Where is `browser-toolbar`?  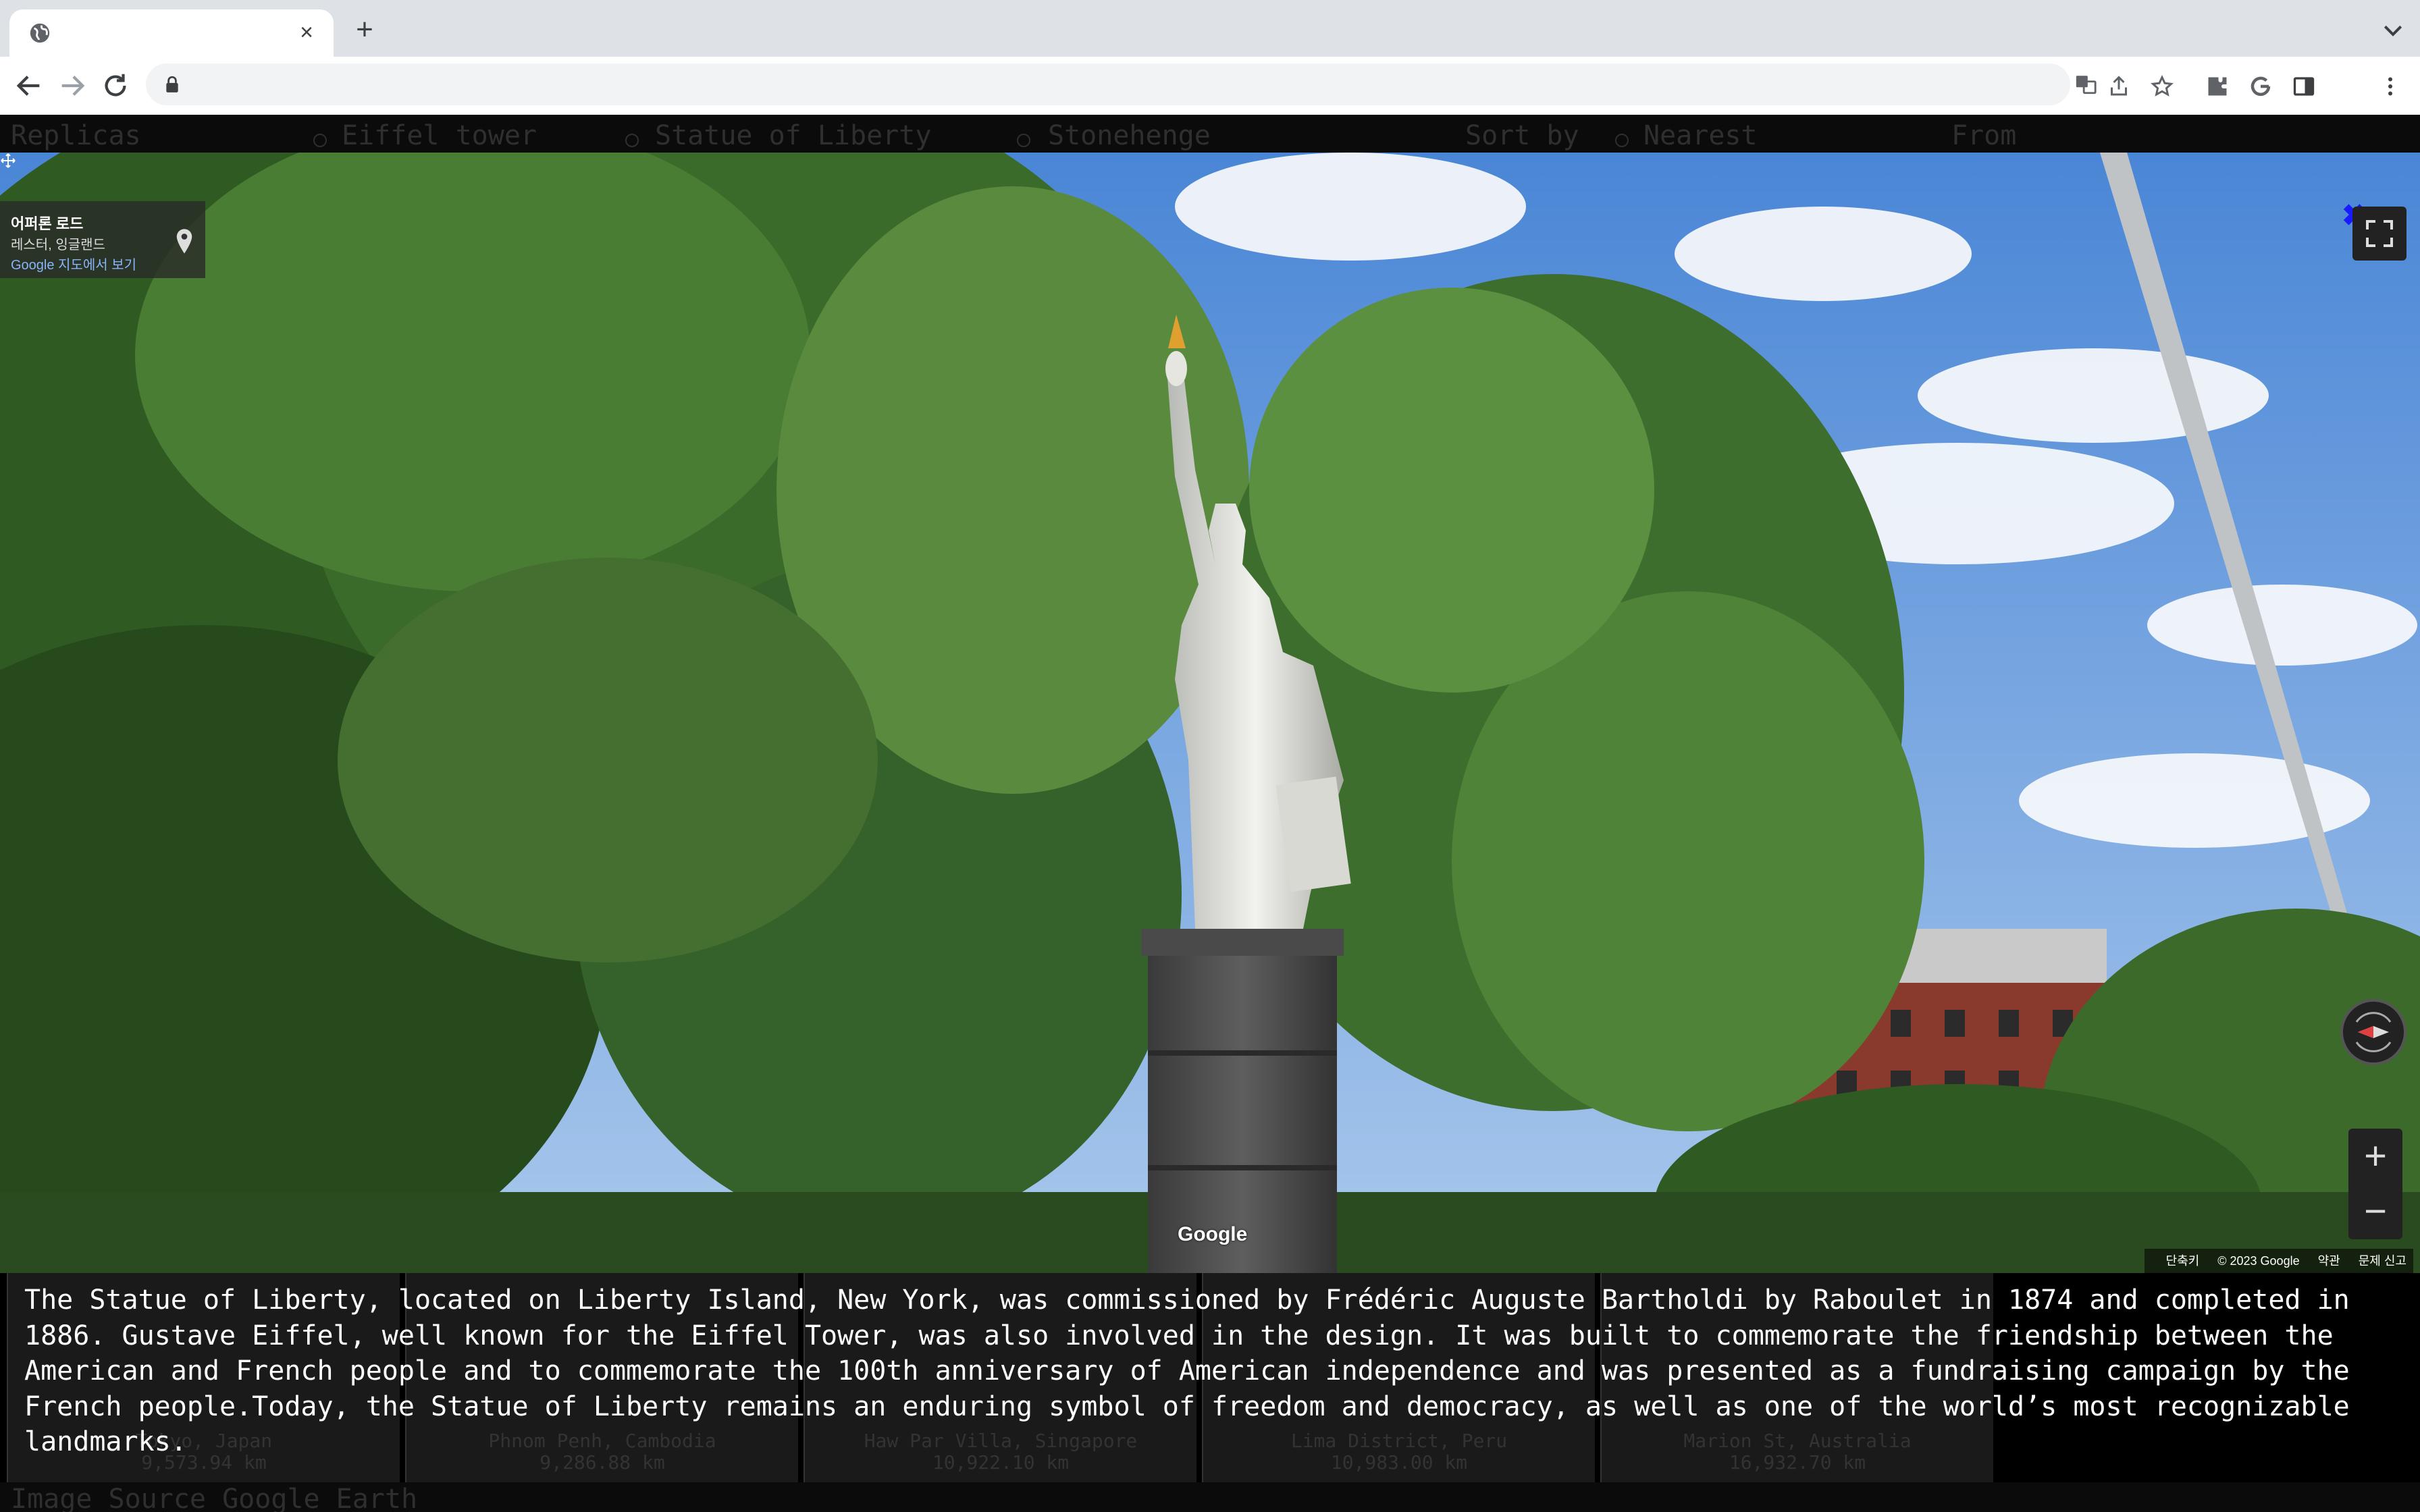 browser-toolbar is located at coordinates (1210, 86).